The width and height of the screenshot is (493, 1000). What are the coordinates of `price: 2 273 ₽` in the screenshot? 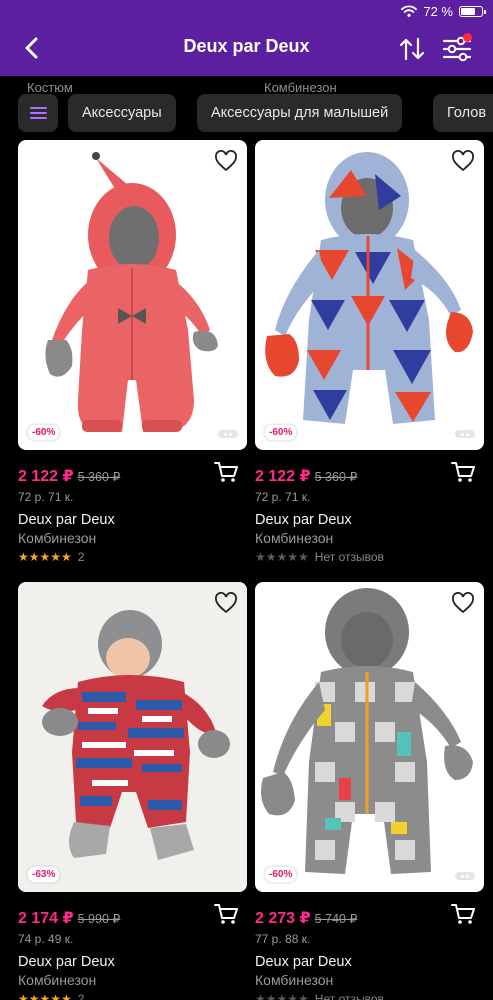 It's located at (283, 918).